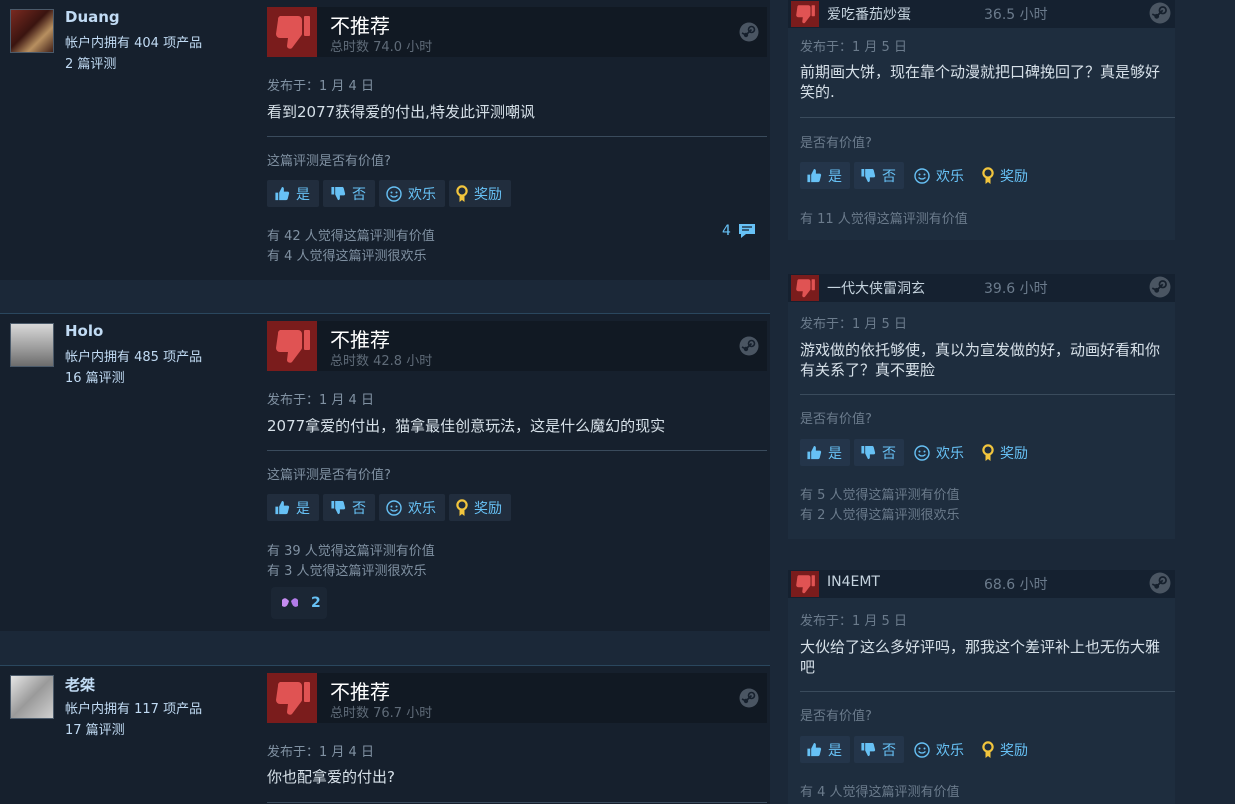 The width and height of the screenshot is (1235, 804). I want to click on verdict-title: 不推荐, so click(360, 340).